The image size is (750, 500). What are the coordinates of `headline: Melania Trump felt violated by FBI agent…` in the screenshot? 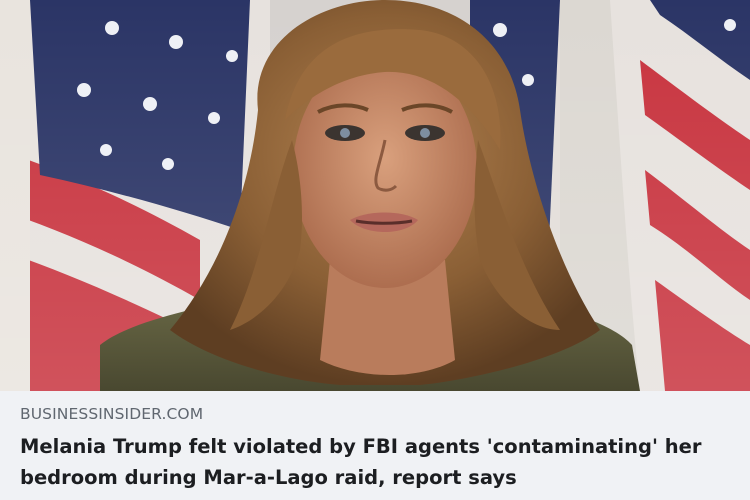 It's located at (376, 462).